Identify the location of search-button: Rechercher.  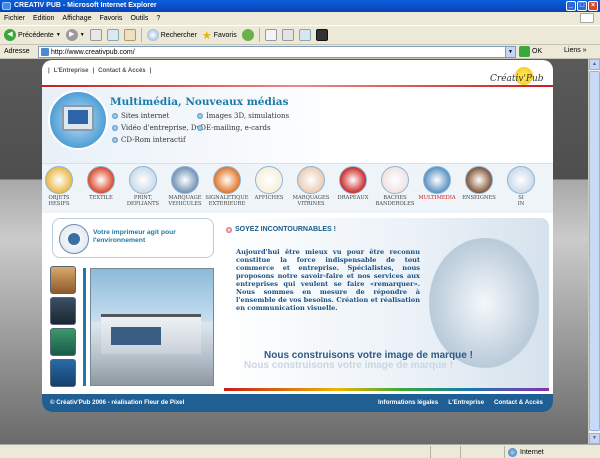
(171, 35).